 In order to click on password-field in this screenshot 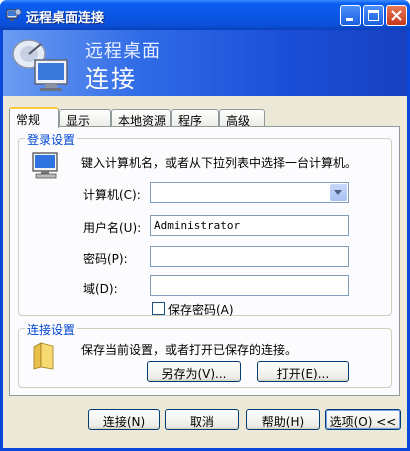, I will do `click(249, 256)`.